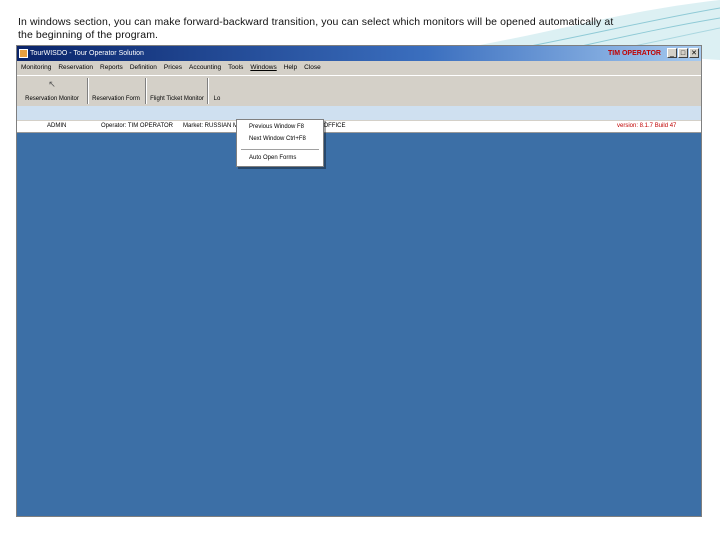 Image resolution: width=720 pixels, height=540 pixels. What do you see at coordinates (272, 158) in the screenshot?
I see `menu-item-auto-open-forms: Auto Open Forms` at bounding box center [272, 158].